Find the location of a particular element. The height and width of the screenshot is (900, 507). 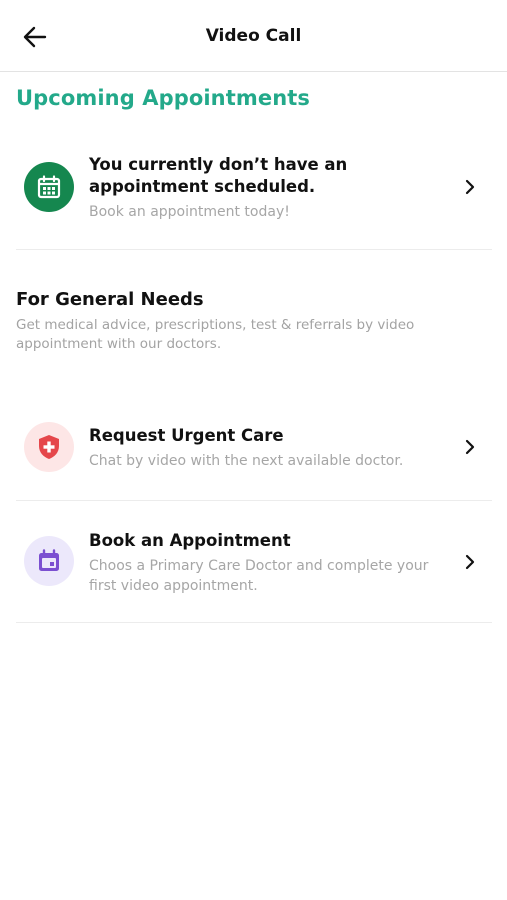

shield-icon-badge is located at coordinates (49, 447).